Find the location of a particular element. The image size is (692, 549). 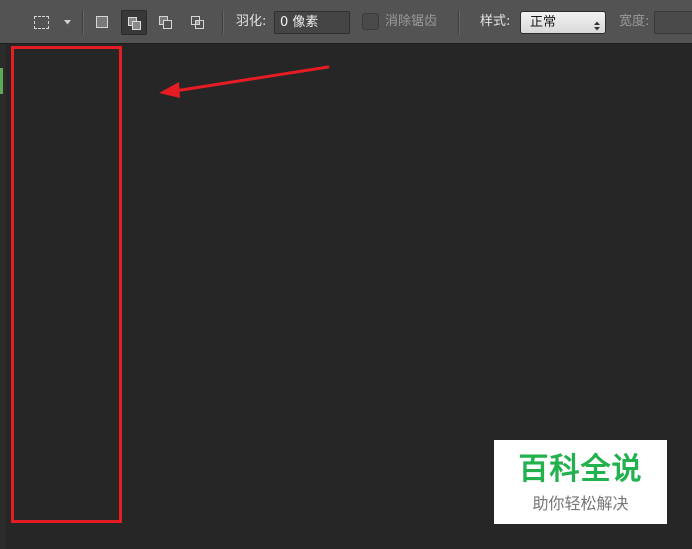

antialias-checkbox is located at coordinates (370, 21).